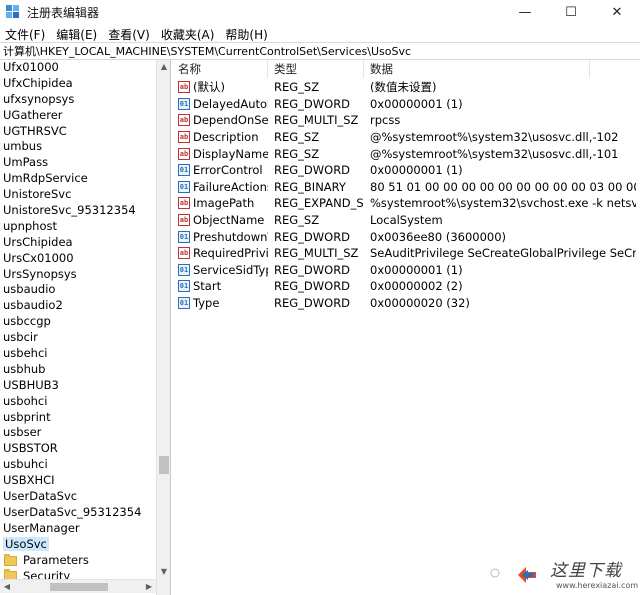 The width and height of the screenshot is (640, 595). What do you see at coordinates (77, 100) in the screenshot?
I see `tree-item: ufxsynopsys` at bounding box center [77, 100].